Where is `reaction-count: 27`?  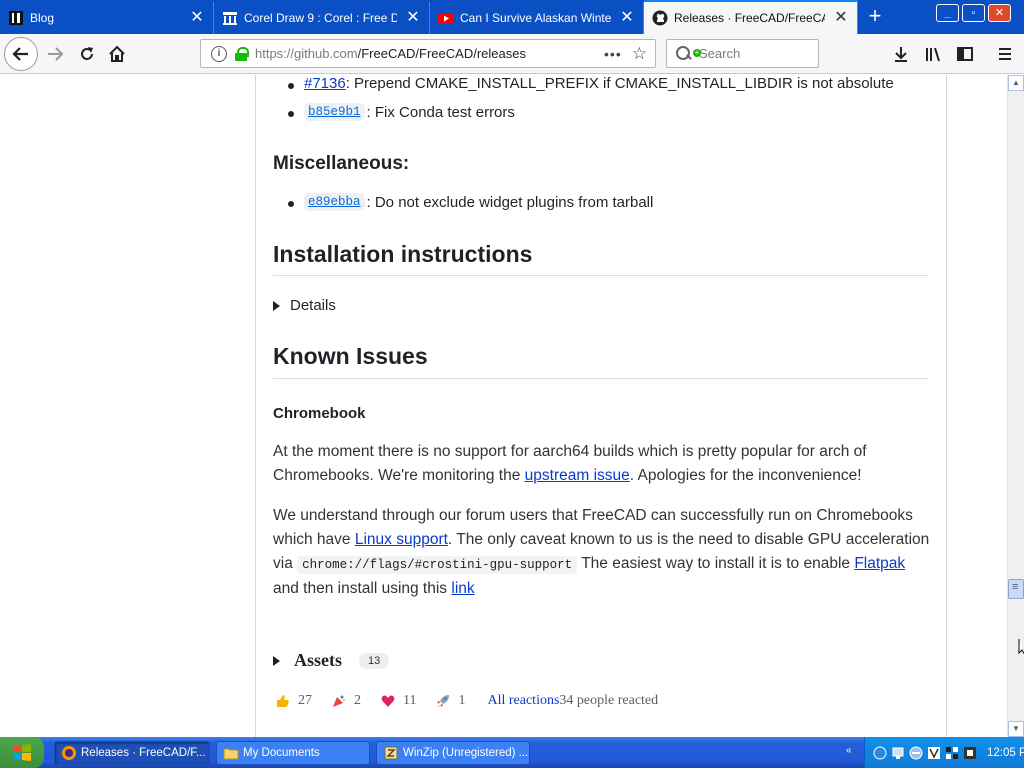 reaction-count: 27 is located at coordinates (305, 700).